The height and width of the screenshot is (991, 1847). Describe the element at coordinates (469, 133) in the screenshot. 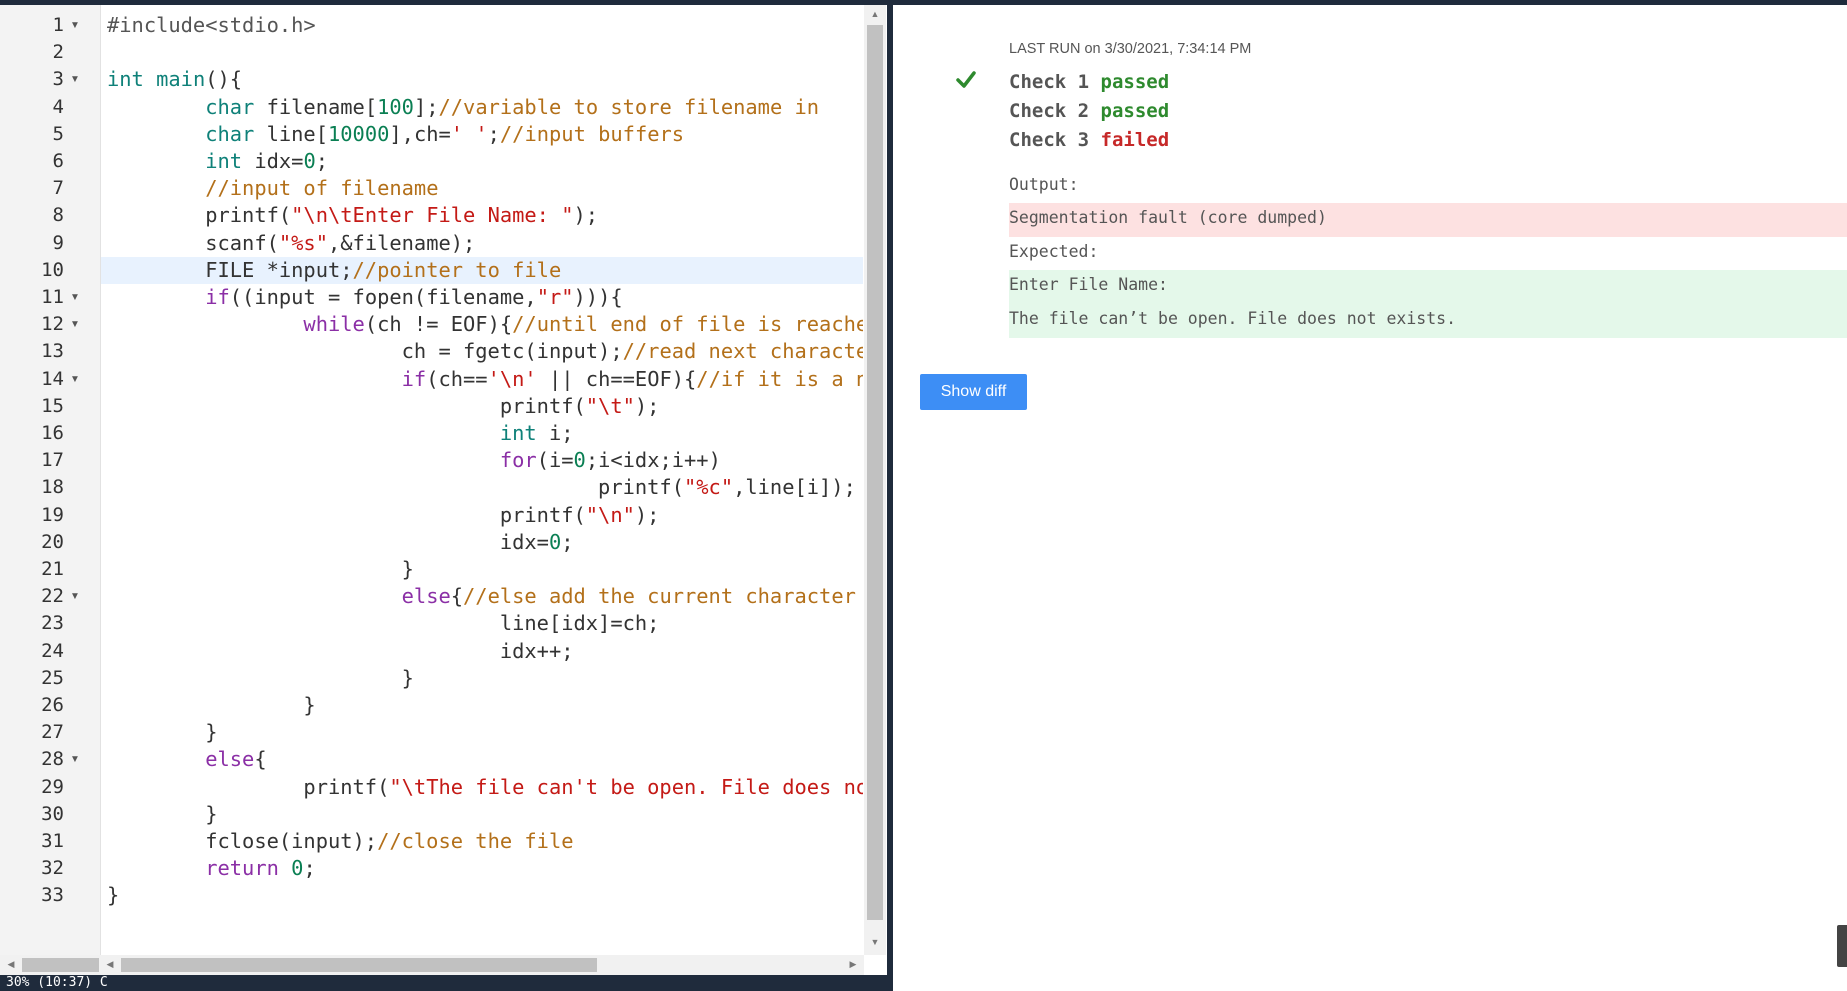

I see `code-token: ' '` at that location.